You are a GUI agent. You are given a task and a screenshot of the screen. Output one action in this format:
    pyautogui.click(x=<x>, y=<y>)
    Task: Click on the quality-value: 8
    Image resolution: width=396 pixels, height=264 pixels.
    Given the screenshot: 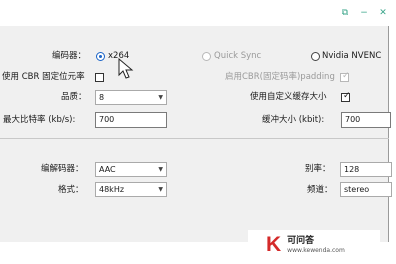 What is the action you would take?
    pyautogui.click(x=102, y=97)
    